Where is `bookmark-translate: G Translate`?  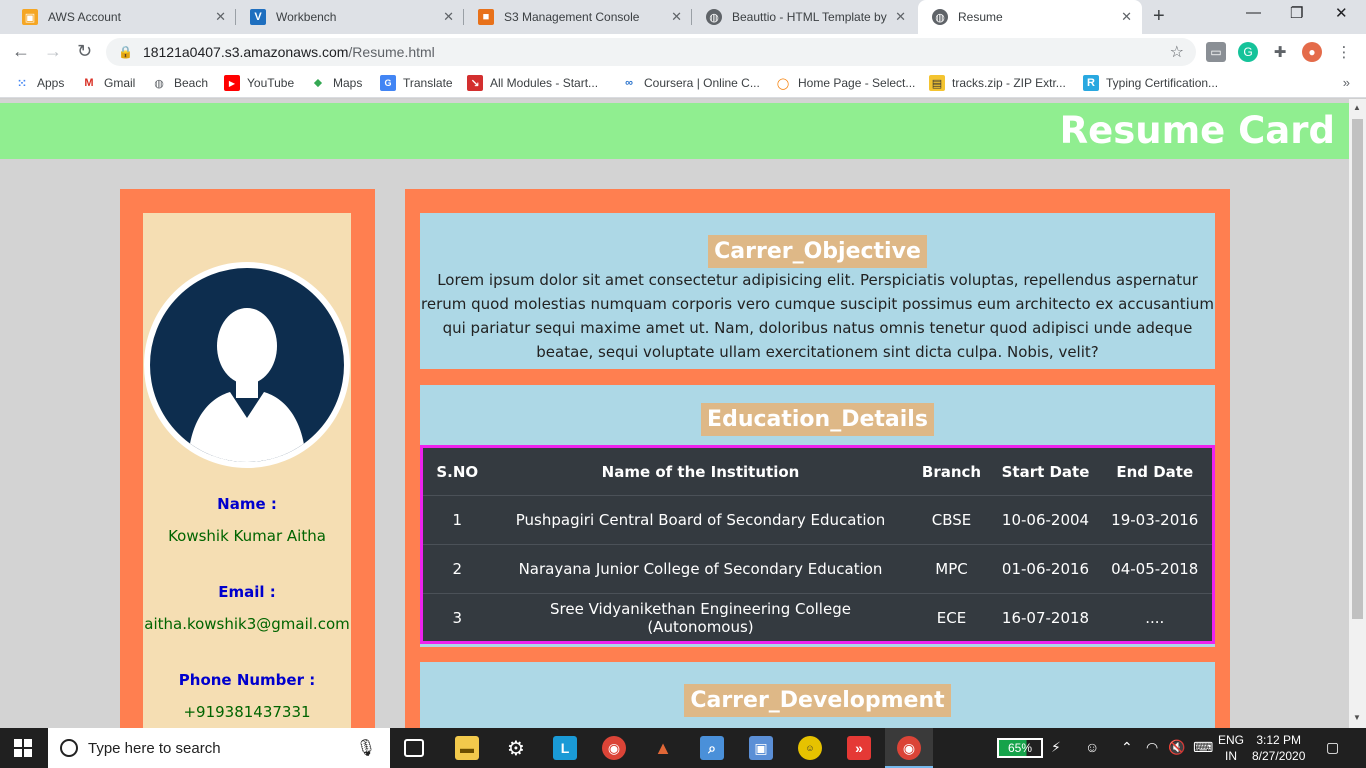 bookmark-translate: G Translate is located at coordinates (416, 83).